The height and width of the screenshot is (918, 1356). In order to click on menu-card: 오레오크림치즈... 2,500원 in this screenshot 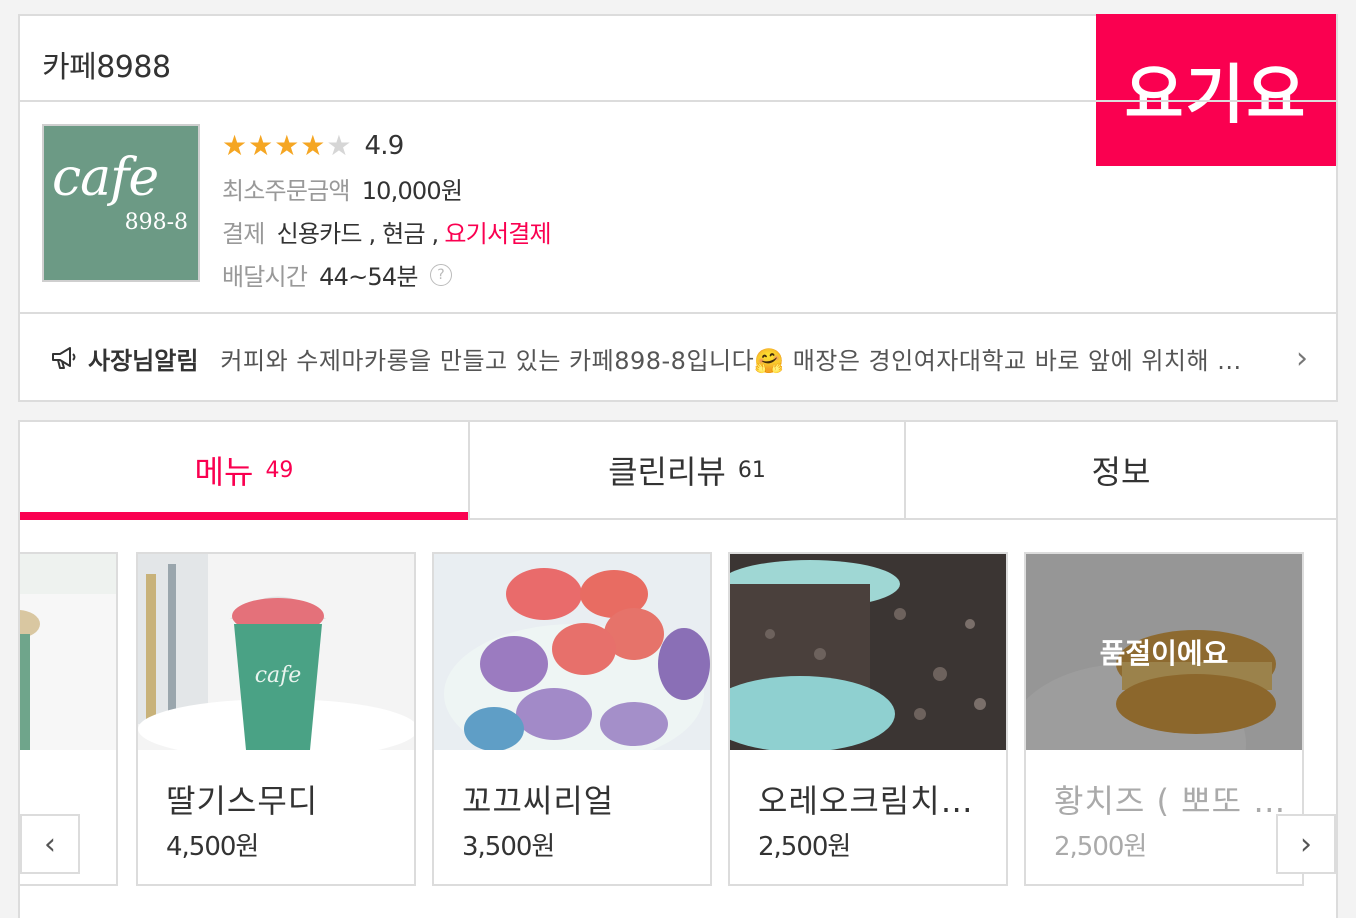, I will do `click(868, 719)`.